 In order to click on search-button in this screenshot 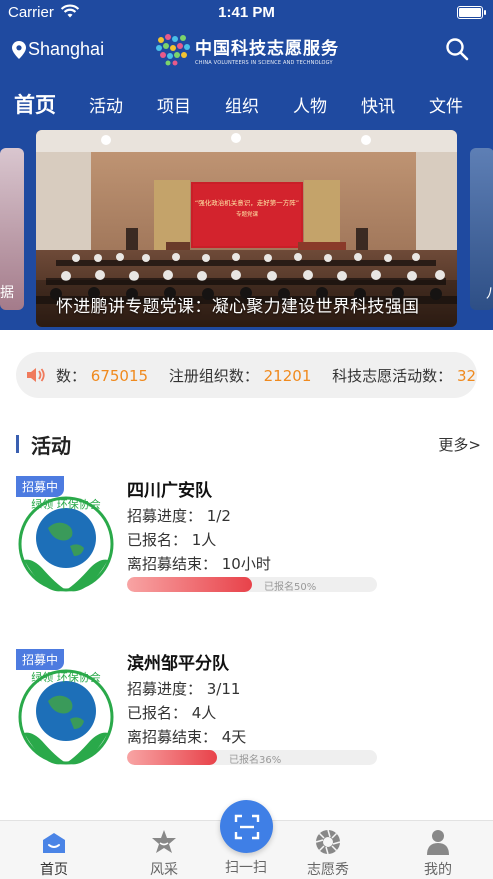, I will do `click(457, 51)`.